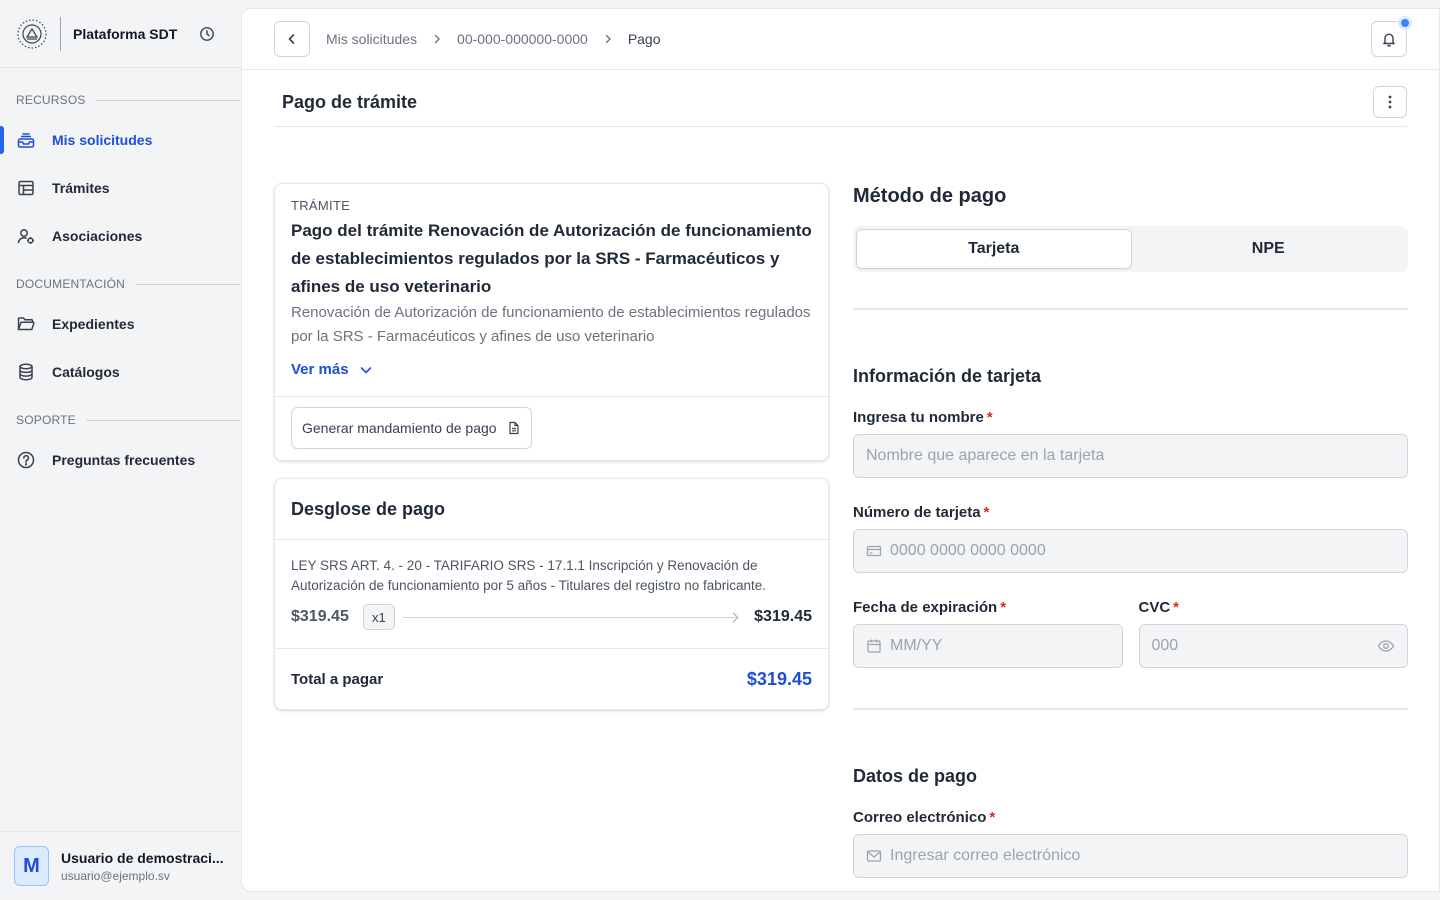  I want to click on name-field-label: Ingresa tu nombre *, so click(923, 417).